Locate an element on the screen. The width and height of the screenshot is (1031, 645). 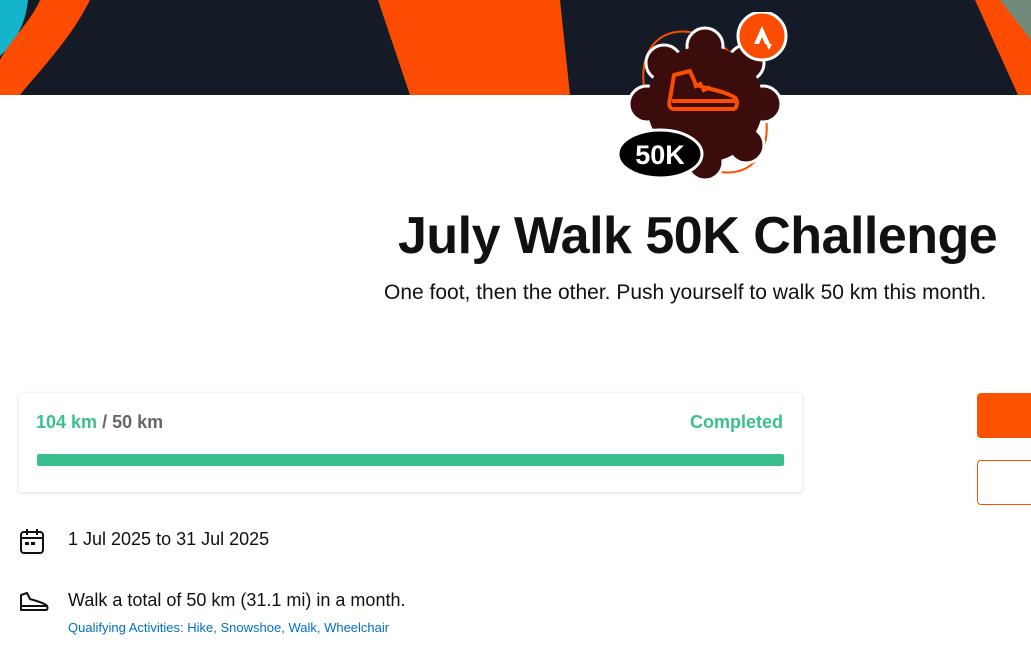
qualifying-label: Qualifying Activities: is located at coordinates (126, 627).